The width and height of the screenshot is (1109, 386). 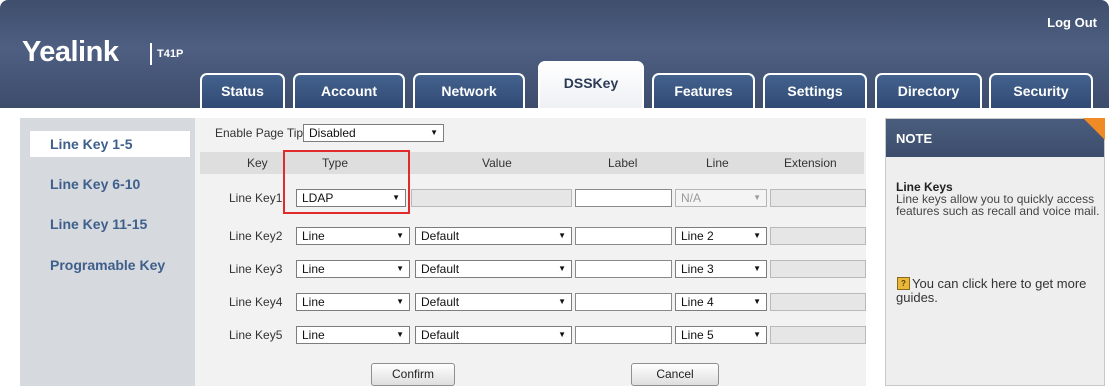 What do you see at coordinates (717, 163) in the screenshot?
I see `column-line: Line` at bounding box center [717, 163].